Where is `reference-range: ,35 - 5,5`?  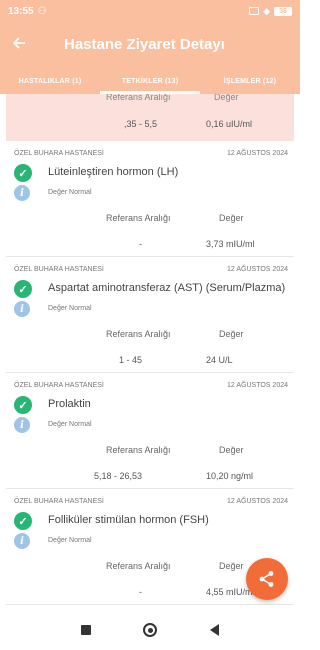
reference-range: ,35 - 5,5 is located at coordinates (141, 124).